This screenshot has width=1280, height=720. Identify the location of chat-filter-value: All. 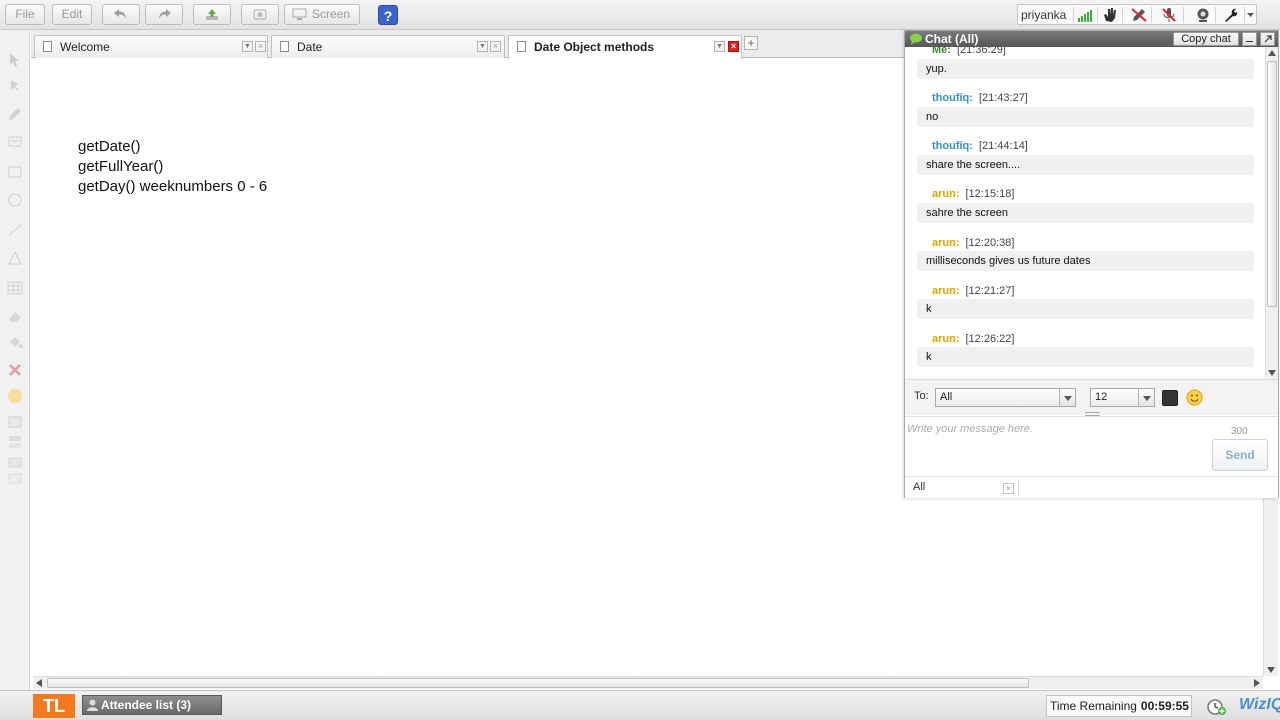
(919, 487).